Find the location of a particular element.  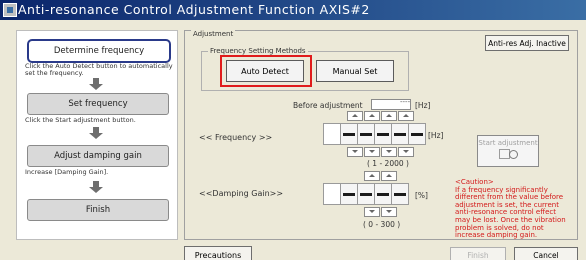

anti-res-status-button: Anti-res Adj. Inactive is located at coordinates (527, 43).